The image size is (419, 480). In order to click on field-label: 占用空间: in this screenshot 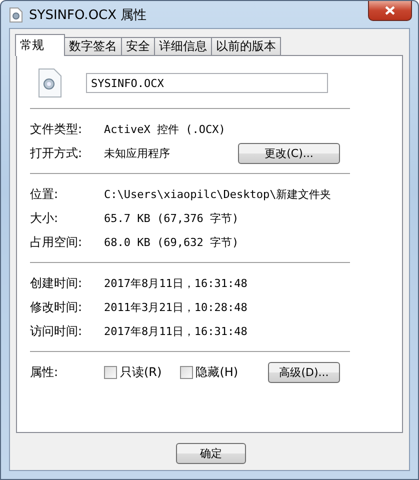, I will do `click(57, 242)`.